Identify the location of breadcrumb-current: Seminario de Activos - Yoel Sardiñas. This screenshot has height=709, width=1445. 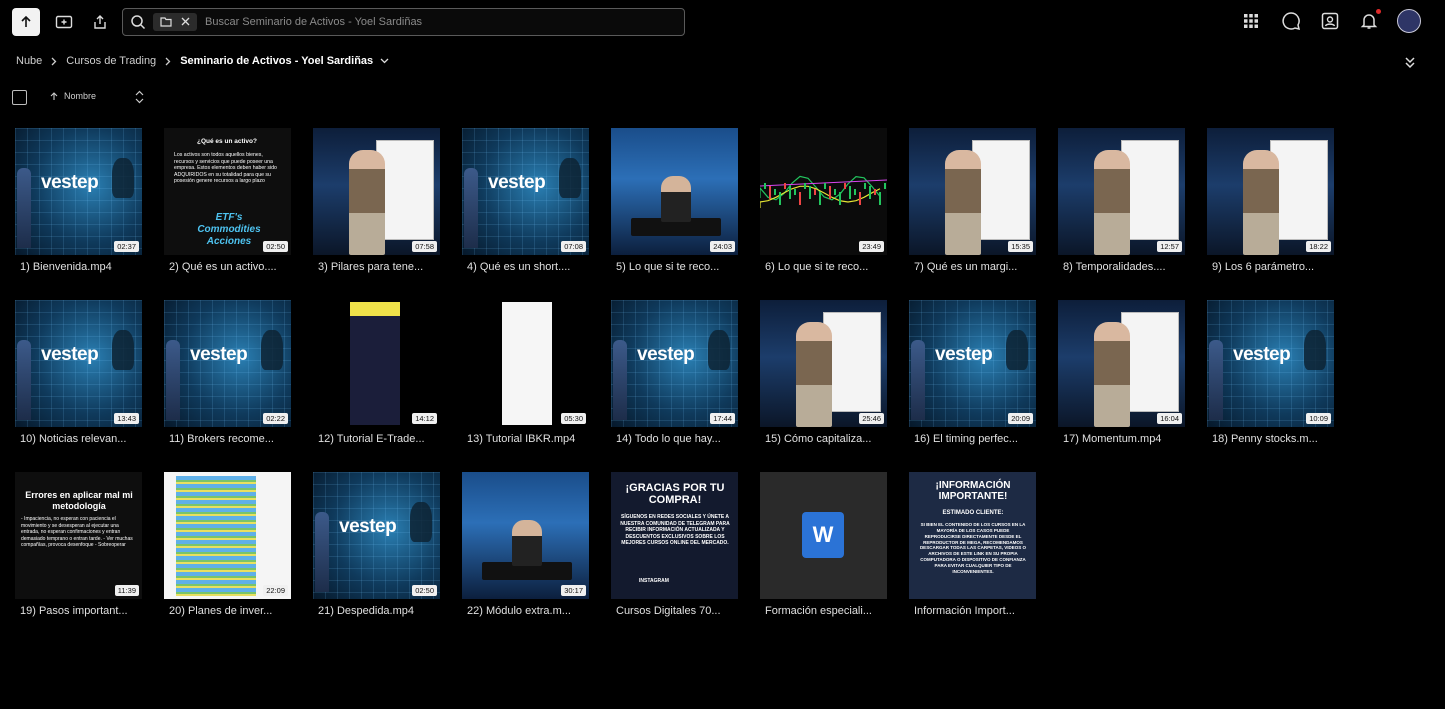
(276, 61).